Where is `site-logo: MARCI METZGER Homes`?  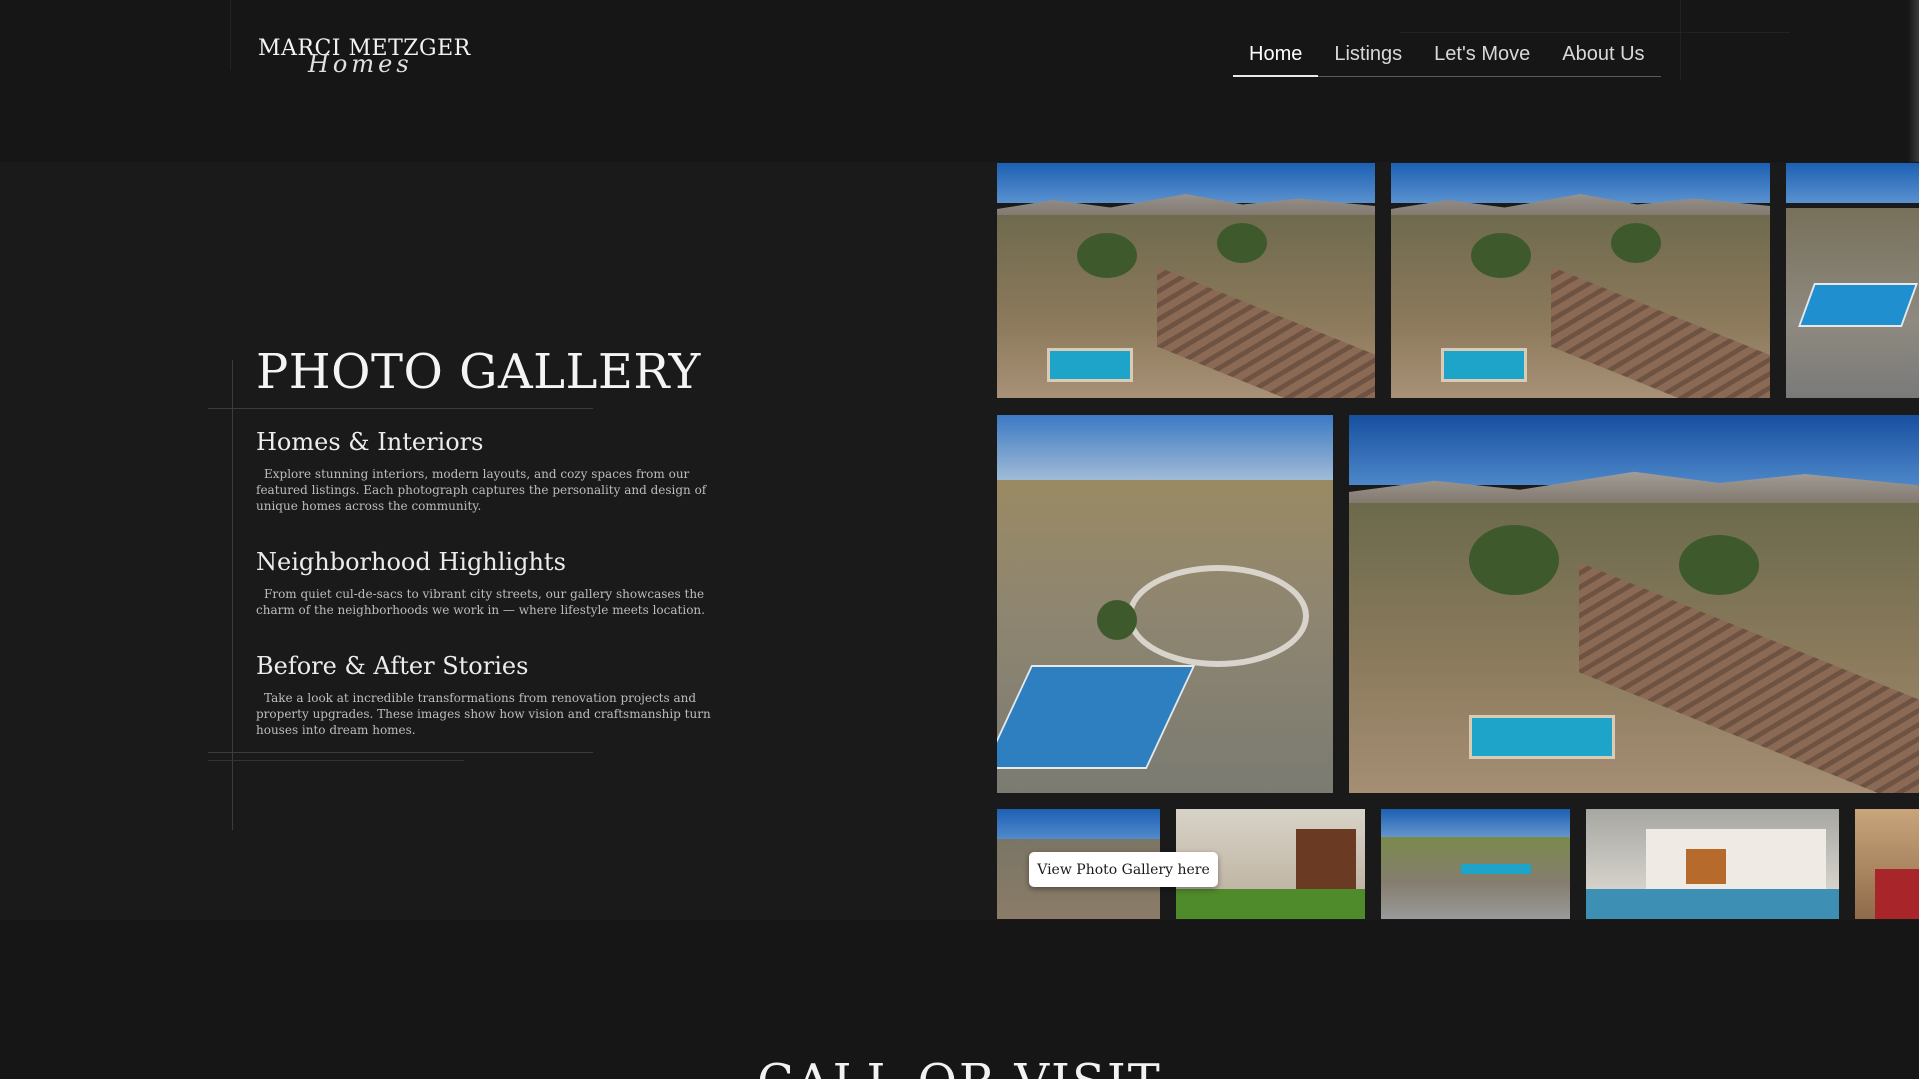
site-logo: MARCI METZGER Homes is located at coordinates (364, 59).